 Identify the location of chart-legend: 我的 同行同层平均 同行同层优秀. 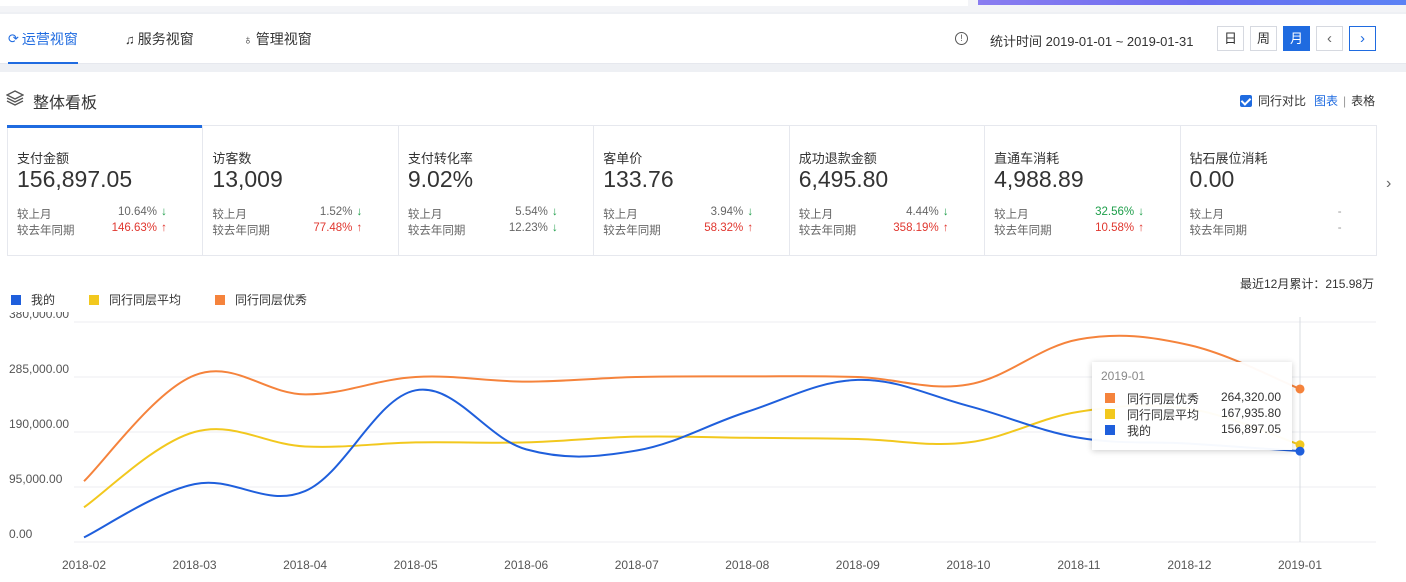
(176, 299).